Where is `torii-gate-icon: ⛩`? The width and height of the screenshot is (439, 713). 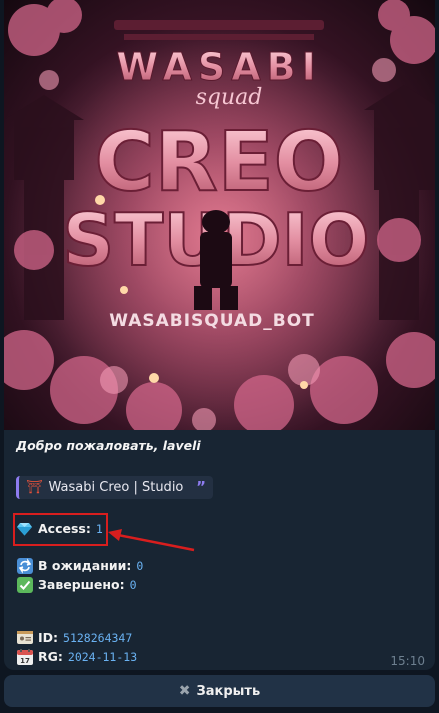 torii-gate-icon: ⛩ is located at coordinates (34, 487).